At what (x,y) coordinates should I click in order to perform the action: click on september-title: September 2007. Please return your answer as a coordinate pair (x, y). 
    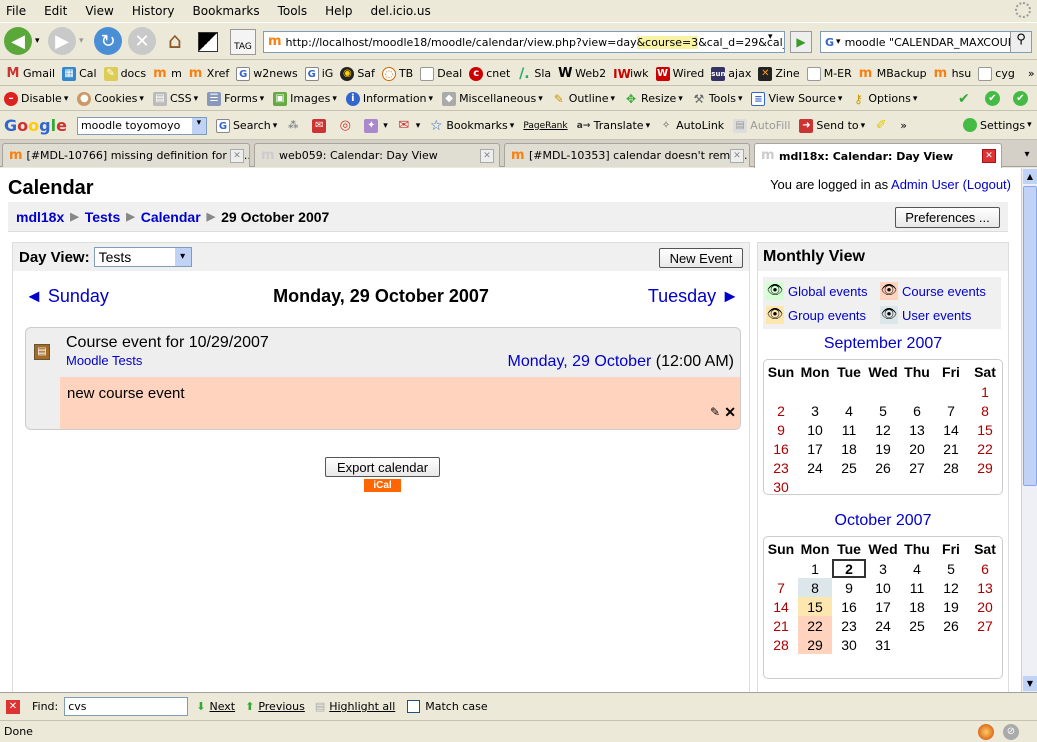
    Looking at the image, I should click on (883, 344).